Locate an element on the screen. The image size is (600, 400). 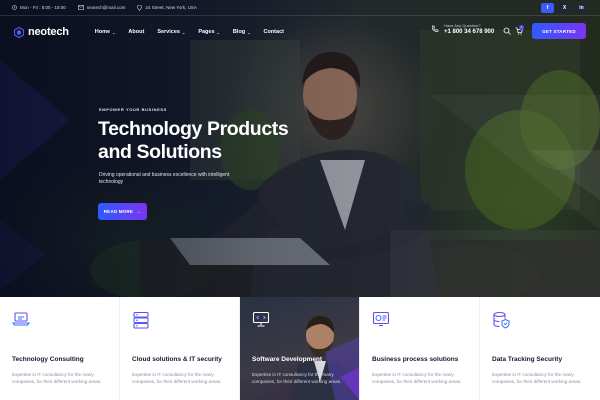
hero-eyebrow: EMPOWER YOUR BUSINESS is located at coordinates (133, 109).